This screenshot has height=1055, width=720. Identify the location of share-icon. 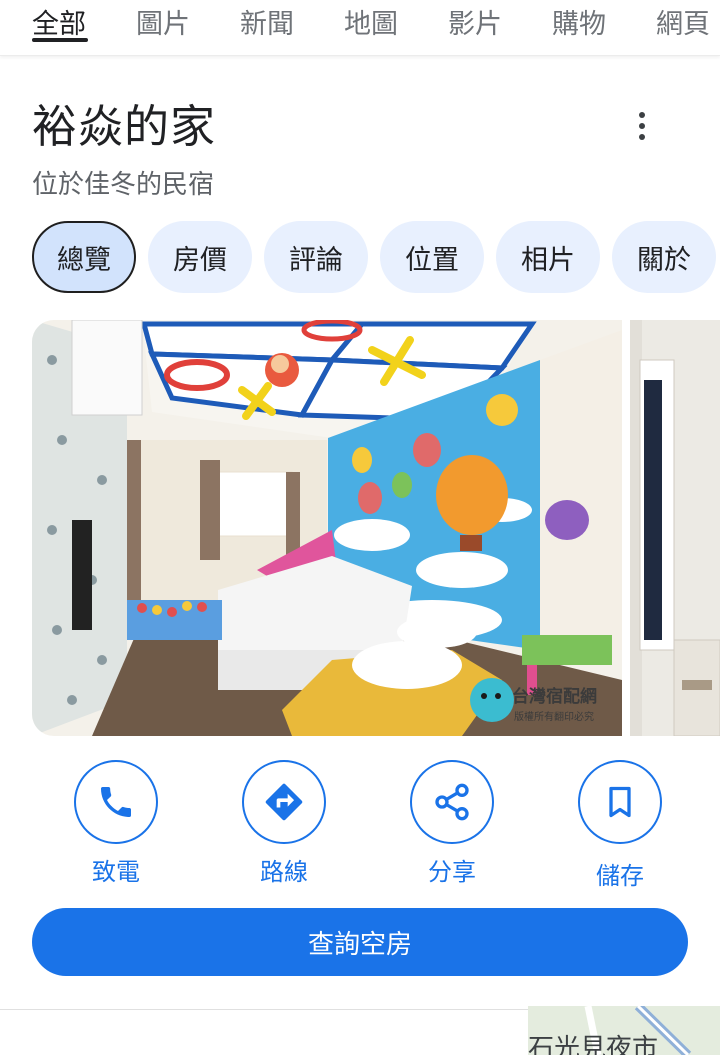
(452, 802).